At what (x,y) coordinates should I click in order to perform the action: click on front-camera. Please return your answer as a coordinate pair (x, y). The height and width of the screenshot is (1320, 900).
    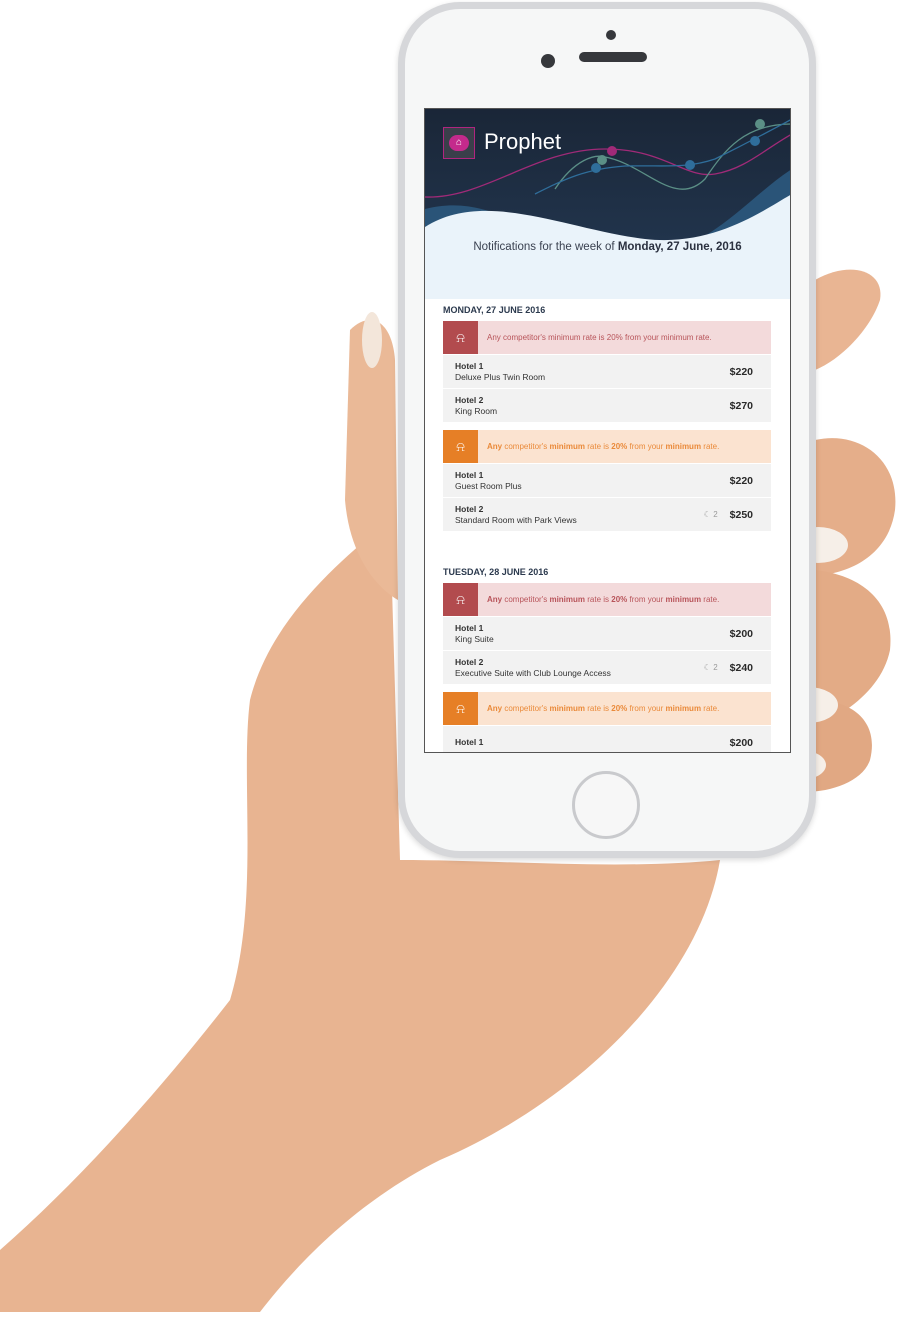
    Looking at the image, I should click on (548, 61).